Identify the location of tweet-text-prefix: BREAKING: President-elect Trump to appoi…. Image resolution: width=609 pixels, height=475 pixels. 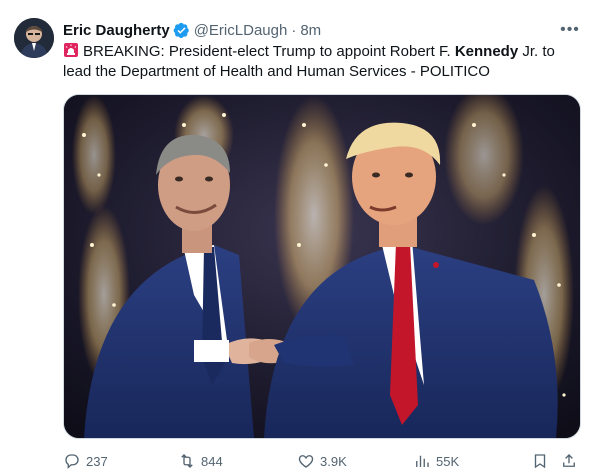
(269, 51).